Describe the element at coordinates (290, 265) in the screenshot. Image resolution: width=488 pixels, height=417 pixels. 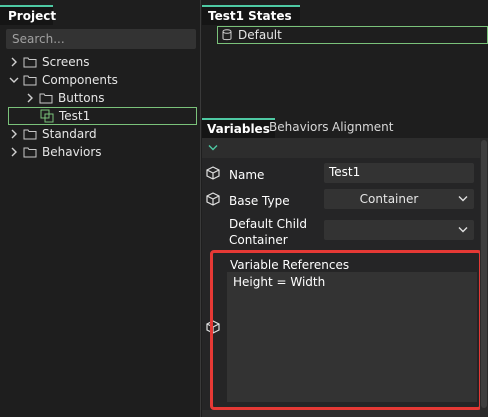
I see `variable-references-label: Variable References` at that location.